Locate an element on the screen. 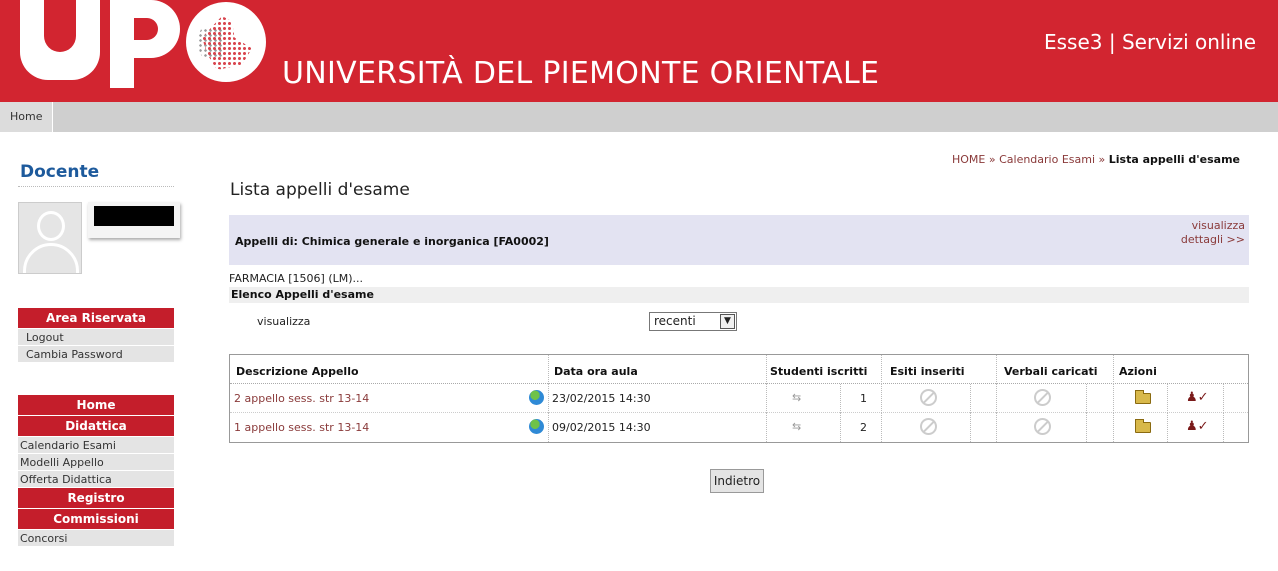 The width and height of the screenshot is (1278, 571). logo-letter-u is located at coordinates (60, 40).